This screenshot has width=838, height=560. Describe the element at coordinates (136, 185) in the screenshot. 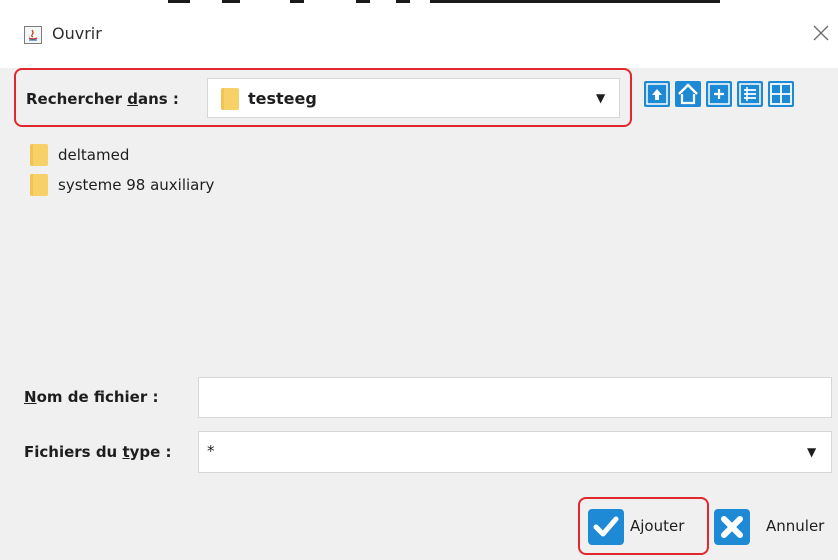

I see `file-name: systeme 98 auxiliary` at that location.